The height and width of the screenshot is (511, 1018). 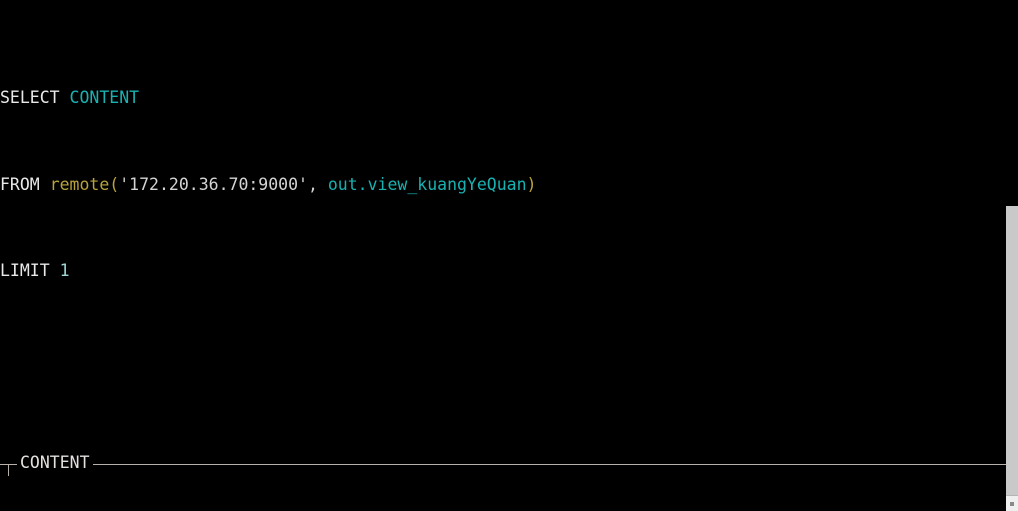 I want to click on sql-keyword-from: FROM, so click(x=20, y=184).